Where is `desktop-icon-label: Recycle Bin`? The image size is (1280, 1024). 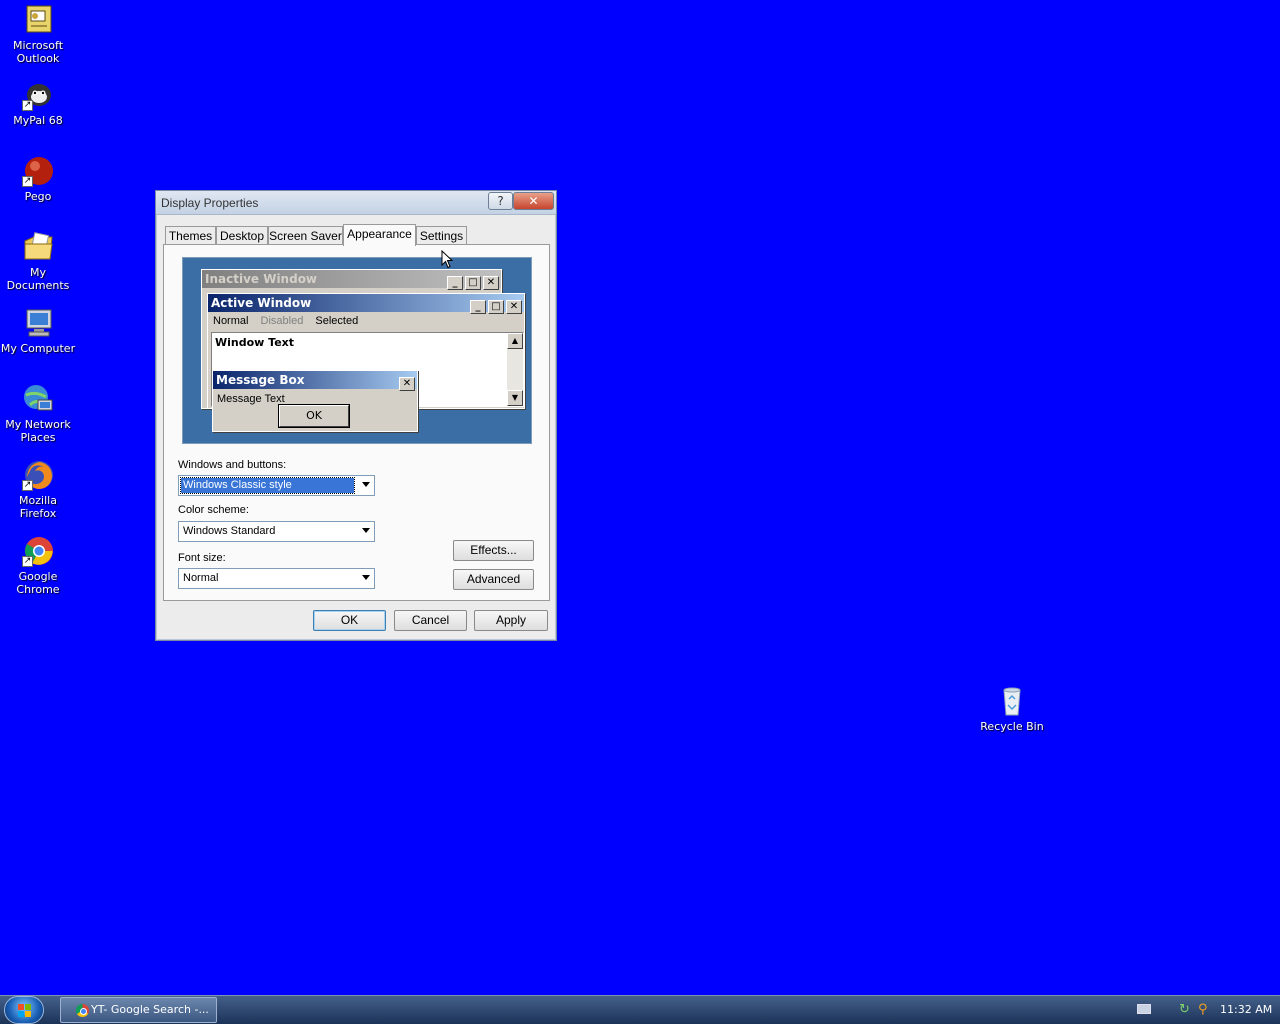 desktop-icon-label: Recycle Bin is located at coordinates (1012, 726).